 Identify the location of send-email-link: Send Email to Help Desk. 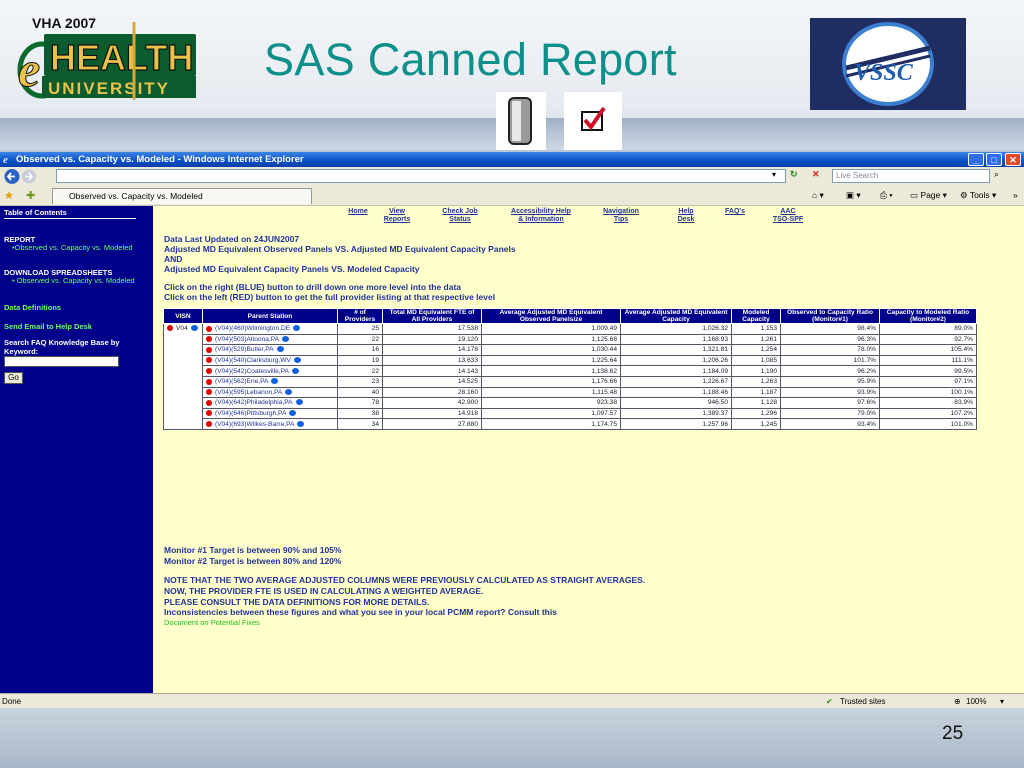
(48, 326).